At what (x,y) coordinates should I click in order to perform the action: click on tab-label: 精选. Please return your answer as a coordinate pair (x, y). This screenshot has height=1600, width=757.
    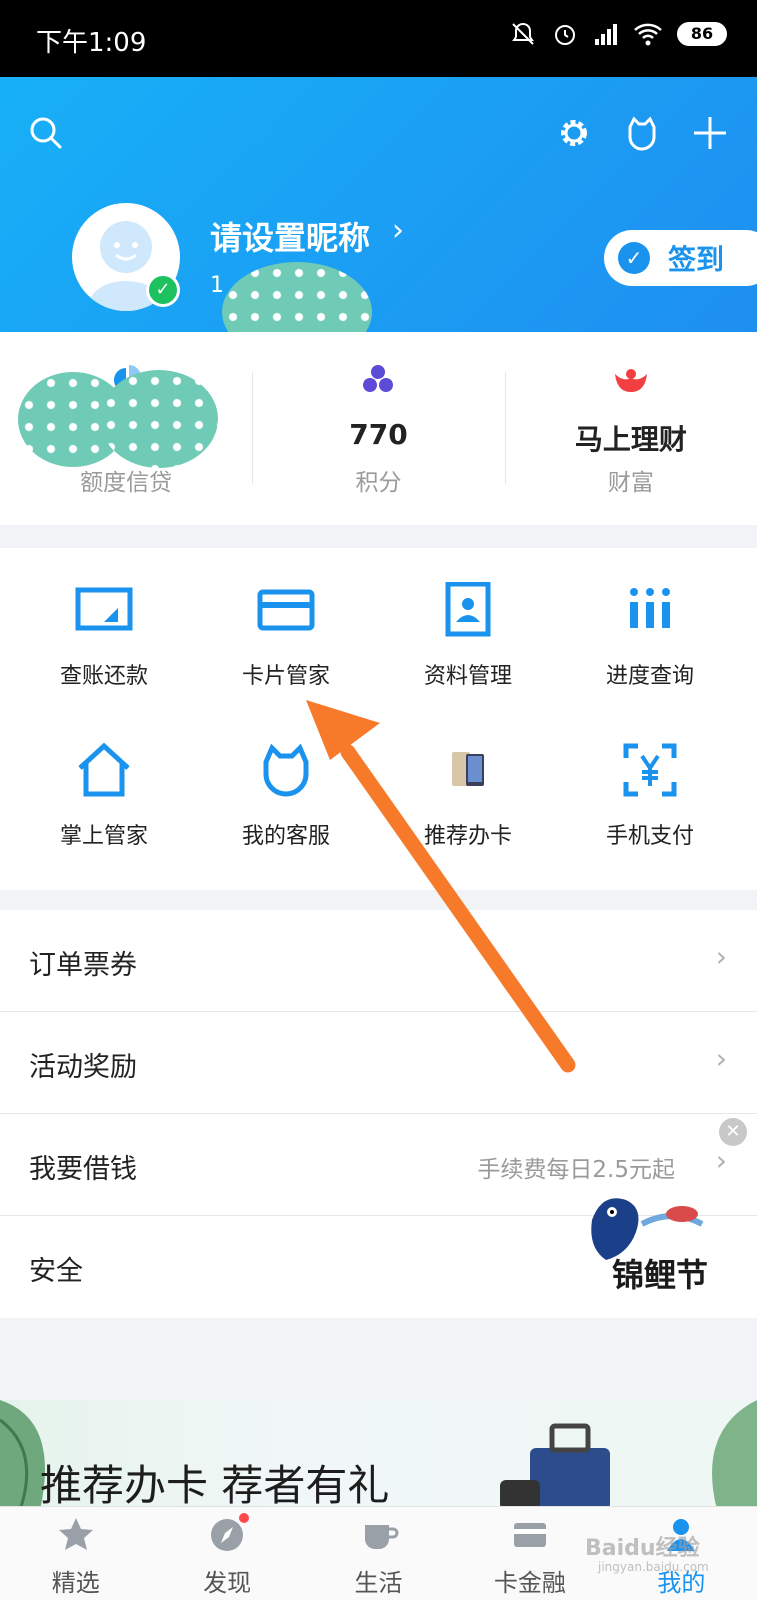
    Looking at the image, I should click on (75, 1583).